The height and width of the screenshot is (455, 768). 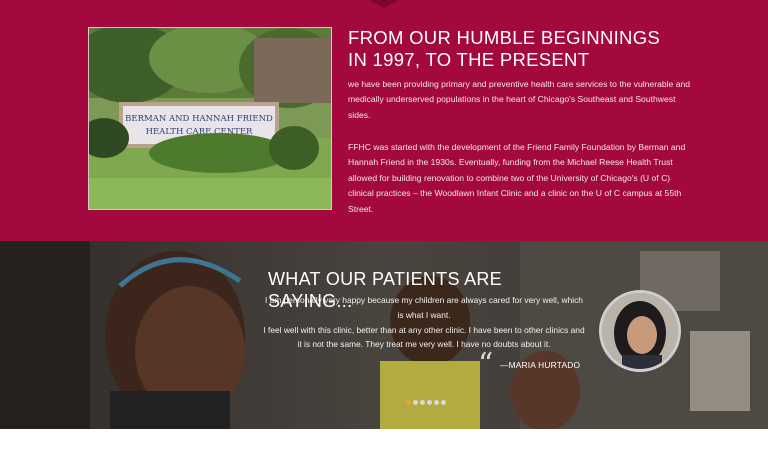 I want to click on page-bottom-area, so click(x=384, y=442).